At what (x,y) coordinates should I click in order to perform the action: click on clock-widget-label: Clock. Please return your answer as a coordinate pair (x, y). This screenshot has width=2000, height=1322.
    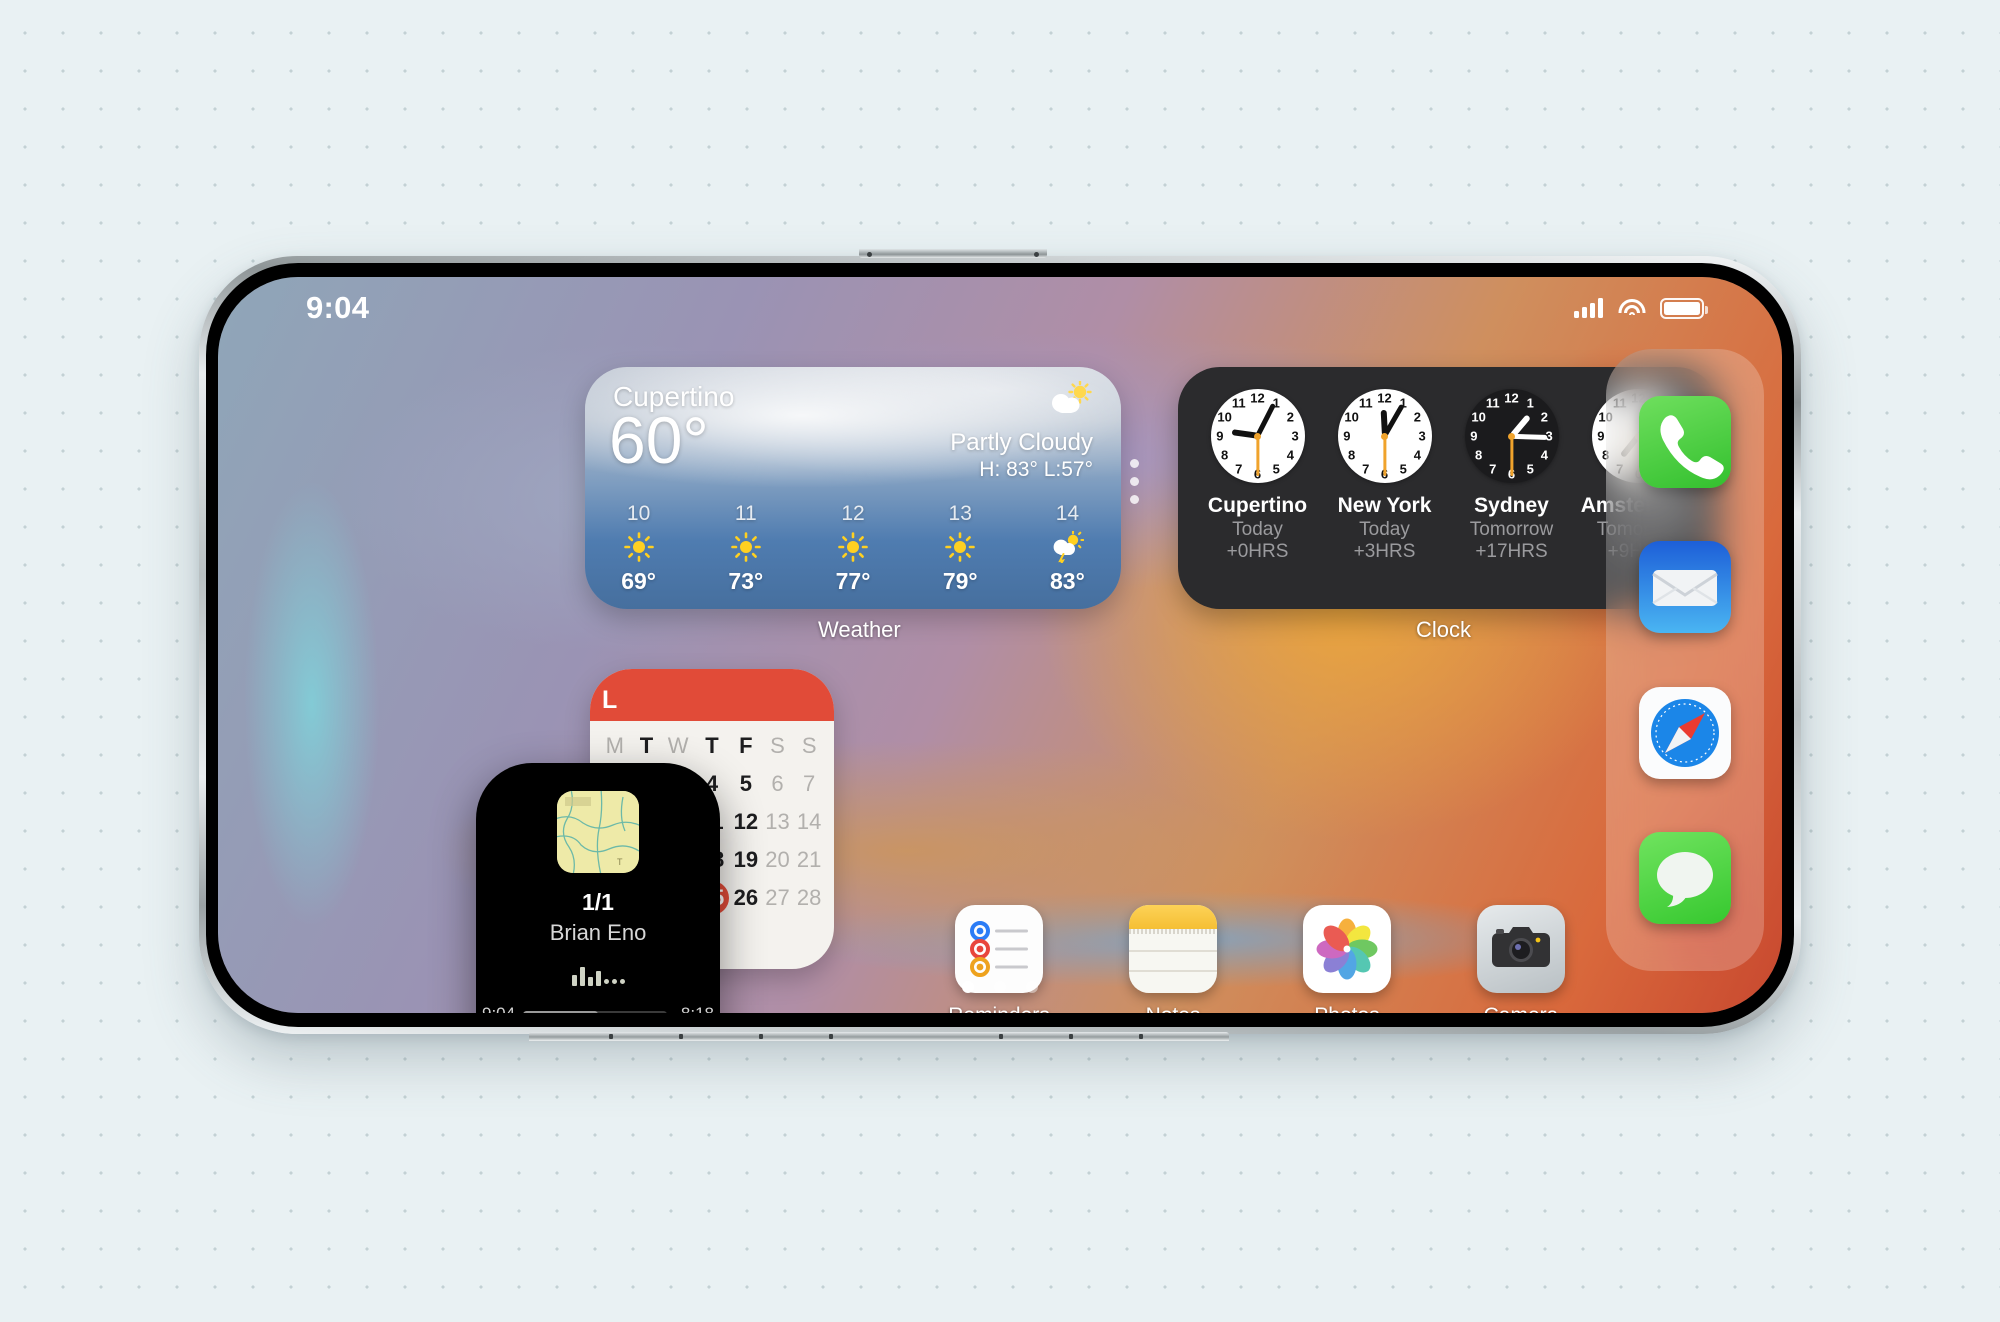
    Looking at the image, I should click on (1444, 629).